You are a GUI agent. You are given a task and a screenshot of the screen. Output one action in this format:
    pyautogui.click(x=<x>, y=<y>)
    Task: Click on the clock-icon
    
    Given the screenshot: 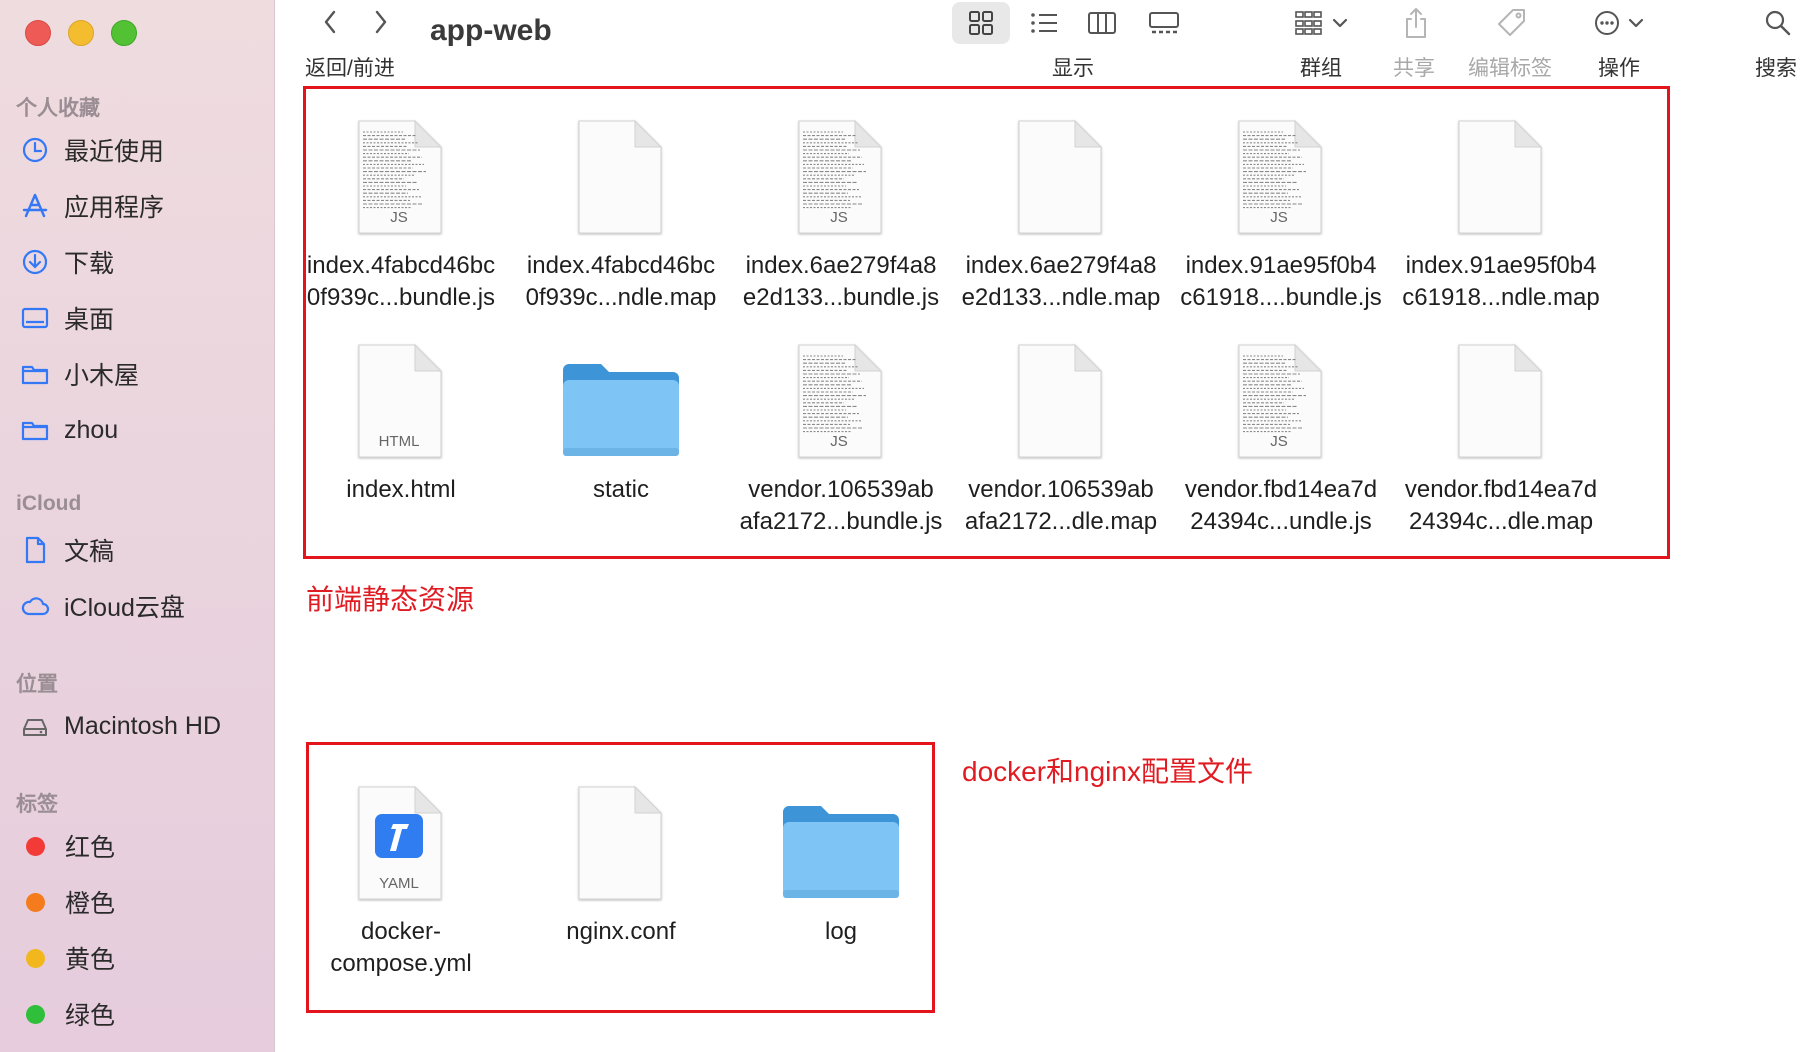 What is the action you would take?
    pyautogui.click(x=35, y=150)
    